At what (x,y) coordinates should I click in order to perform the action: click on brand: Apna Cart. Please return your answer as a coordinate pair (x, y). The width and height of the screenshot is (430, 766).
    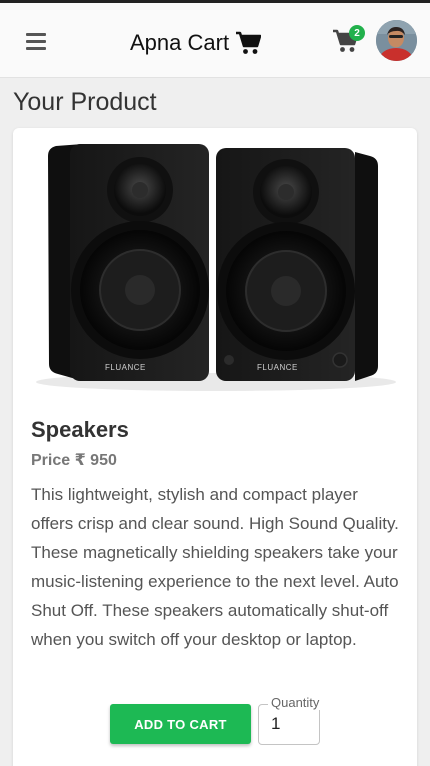
    Looking at the image, I should click on (196, 43).